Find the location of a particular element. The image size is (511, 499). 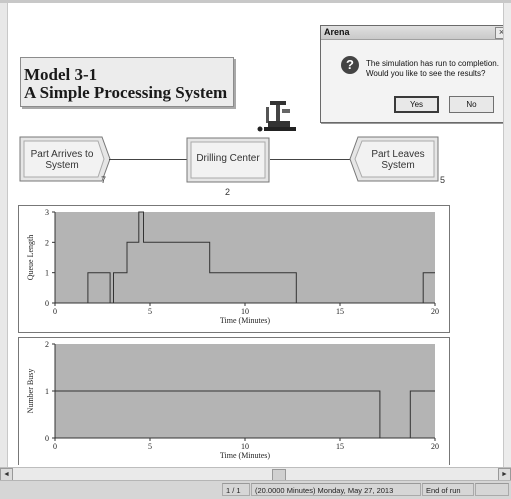

create-module-label-line1: Part Arrives to is located at coordinates (62, 154).